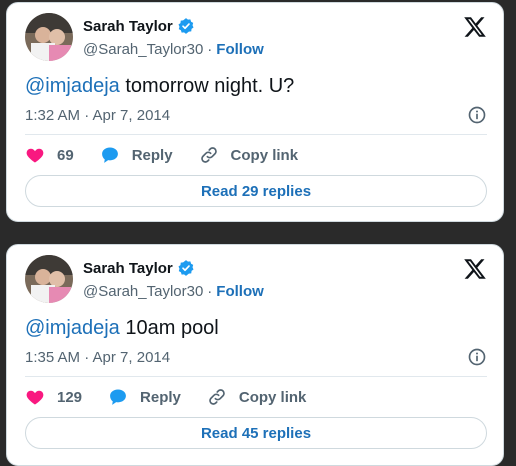  I want to click on like-count: 69, so click(65, 155).